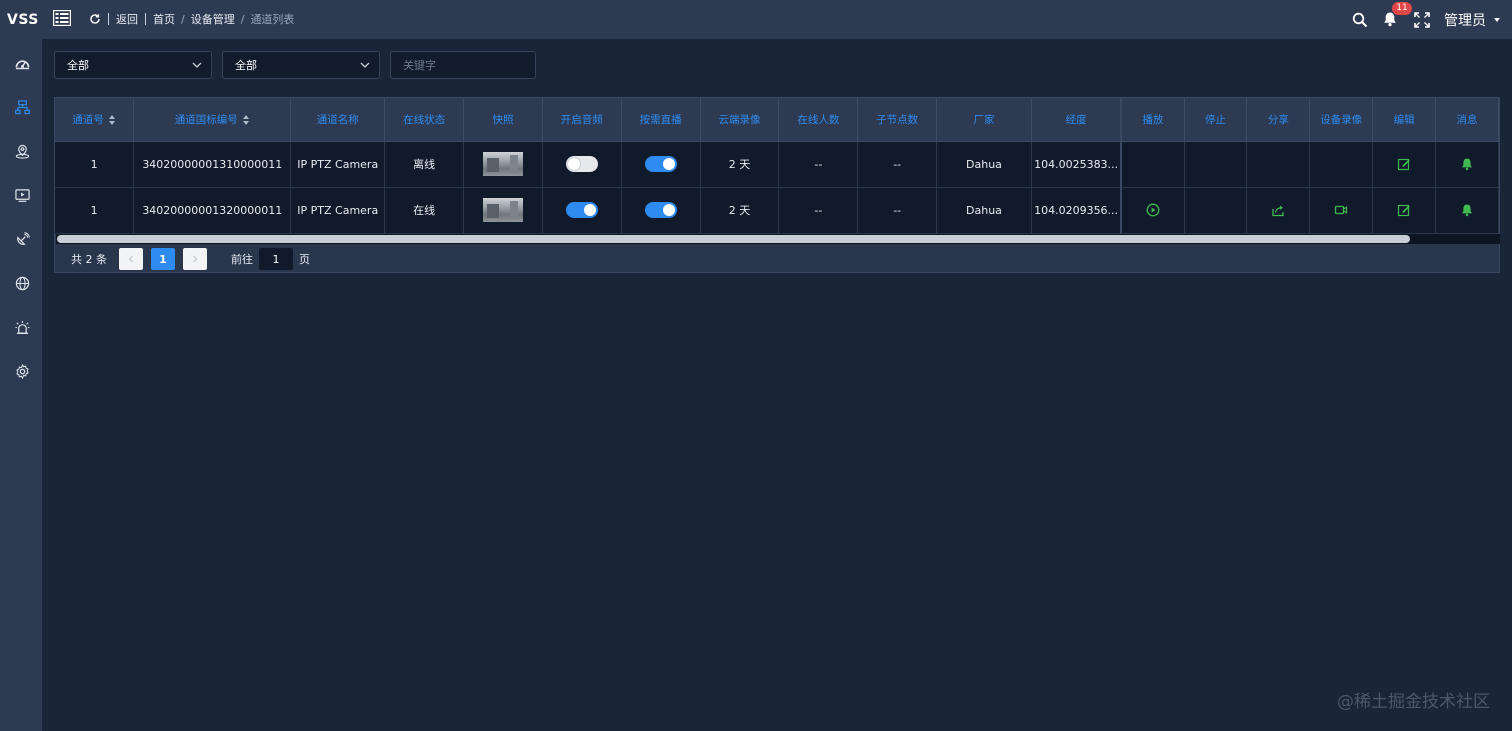 The height and width of the screenshot is (731, 1512). I want to click on search-icon, so click(1360, 20).